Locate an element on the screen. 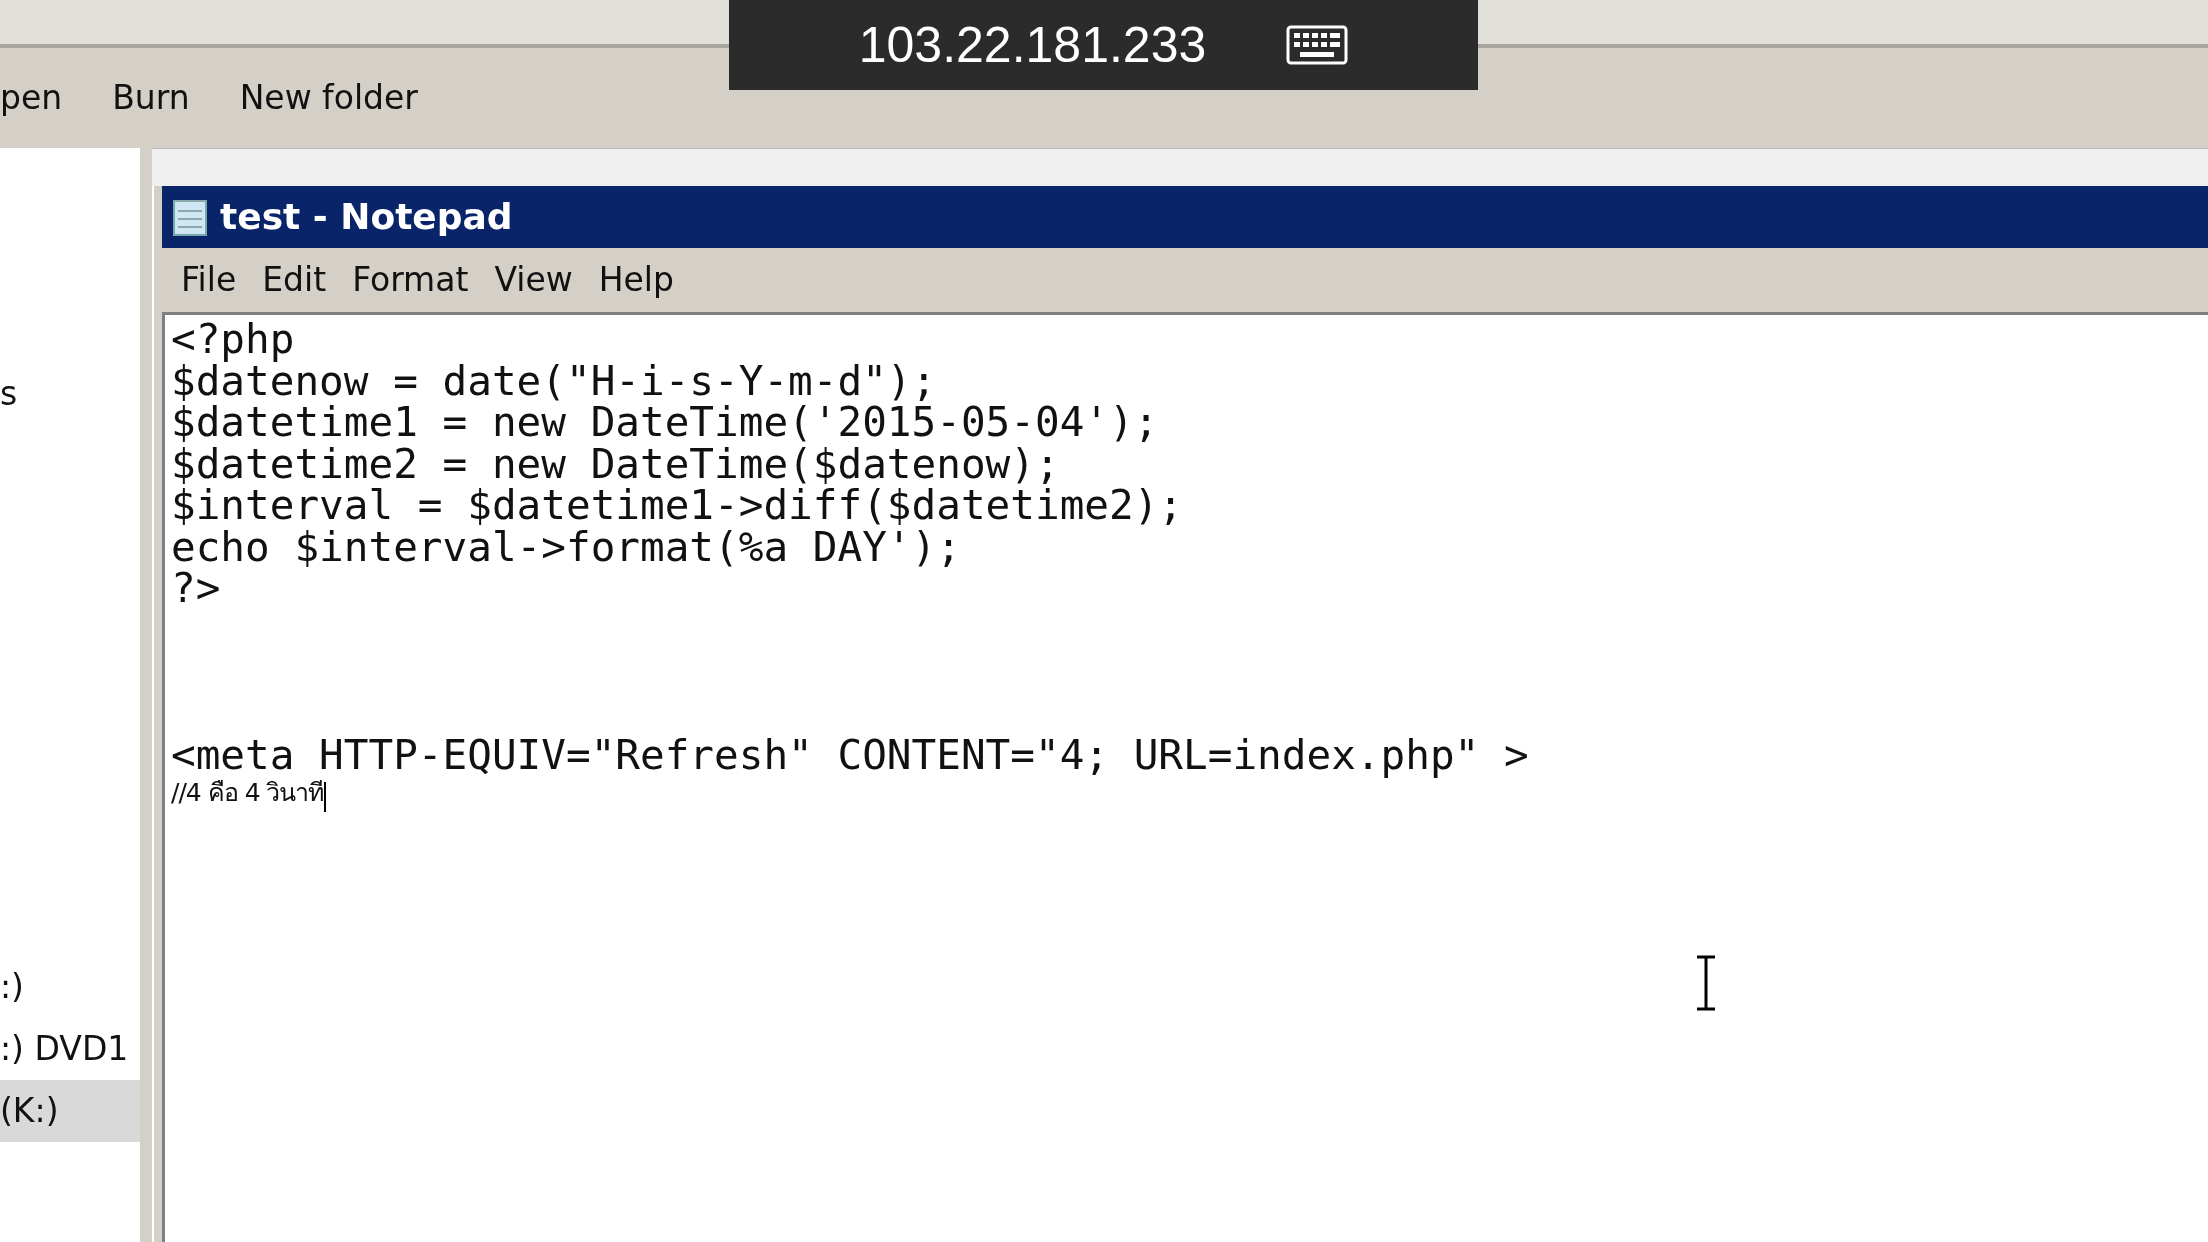 This screenshot has width=2208, height=1242. comment-line: //4 คือ 4 วินาที is located at coordinates (247, 793).